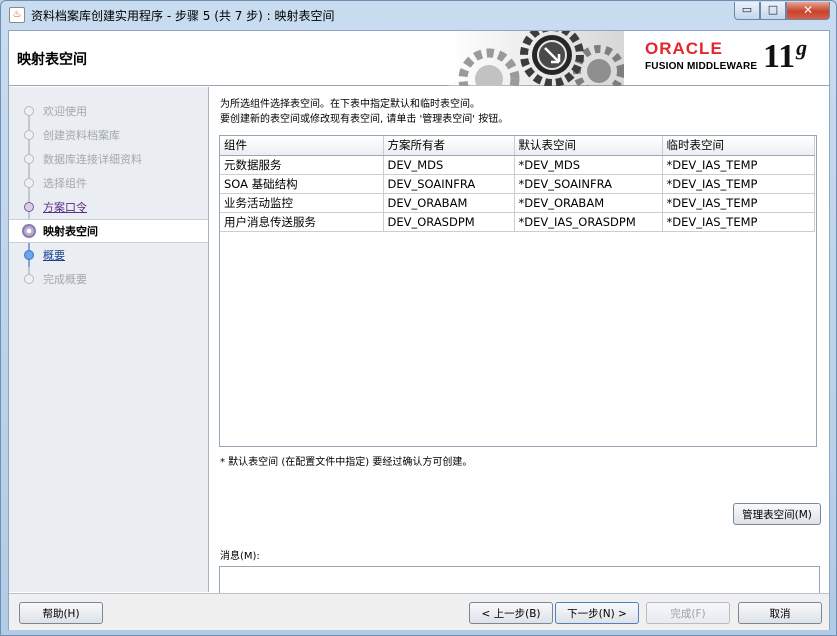 The image size is (837, 636). What do you see at coordinates (302, 184) in the screenshot?
I see `cell-component: SOA 基础结构` at bounding box center [302, 184].